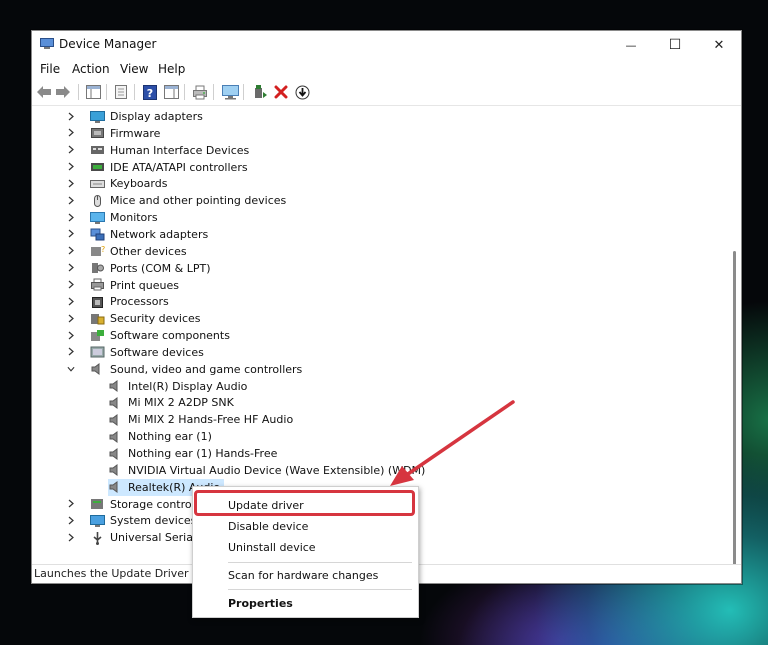 The width and height of the screenshot is (768, 645). Describe the element at coordinates (184, 369) in the screenshot. I see `tree-category-row: Sound, video and game controllers` at that location.